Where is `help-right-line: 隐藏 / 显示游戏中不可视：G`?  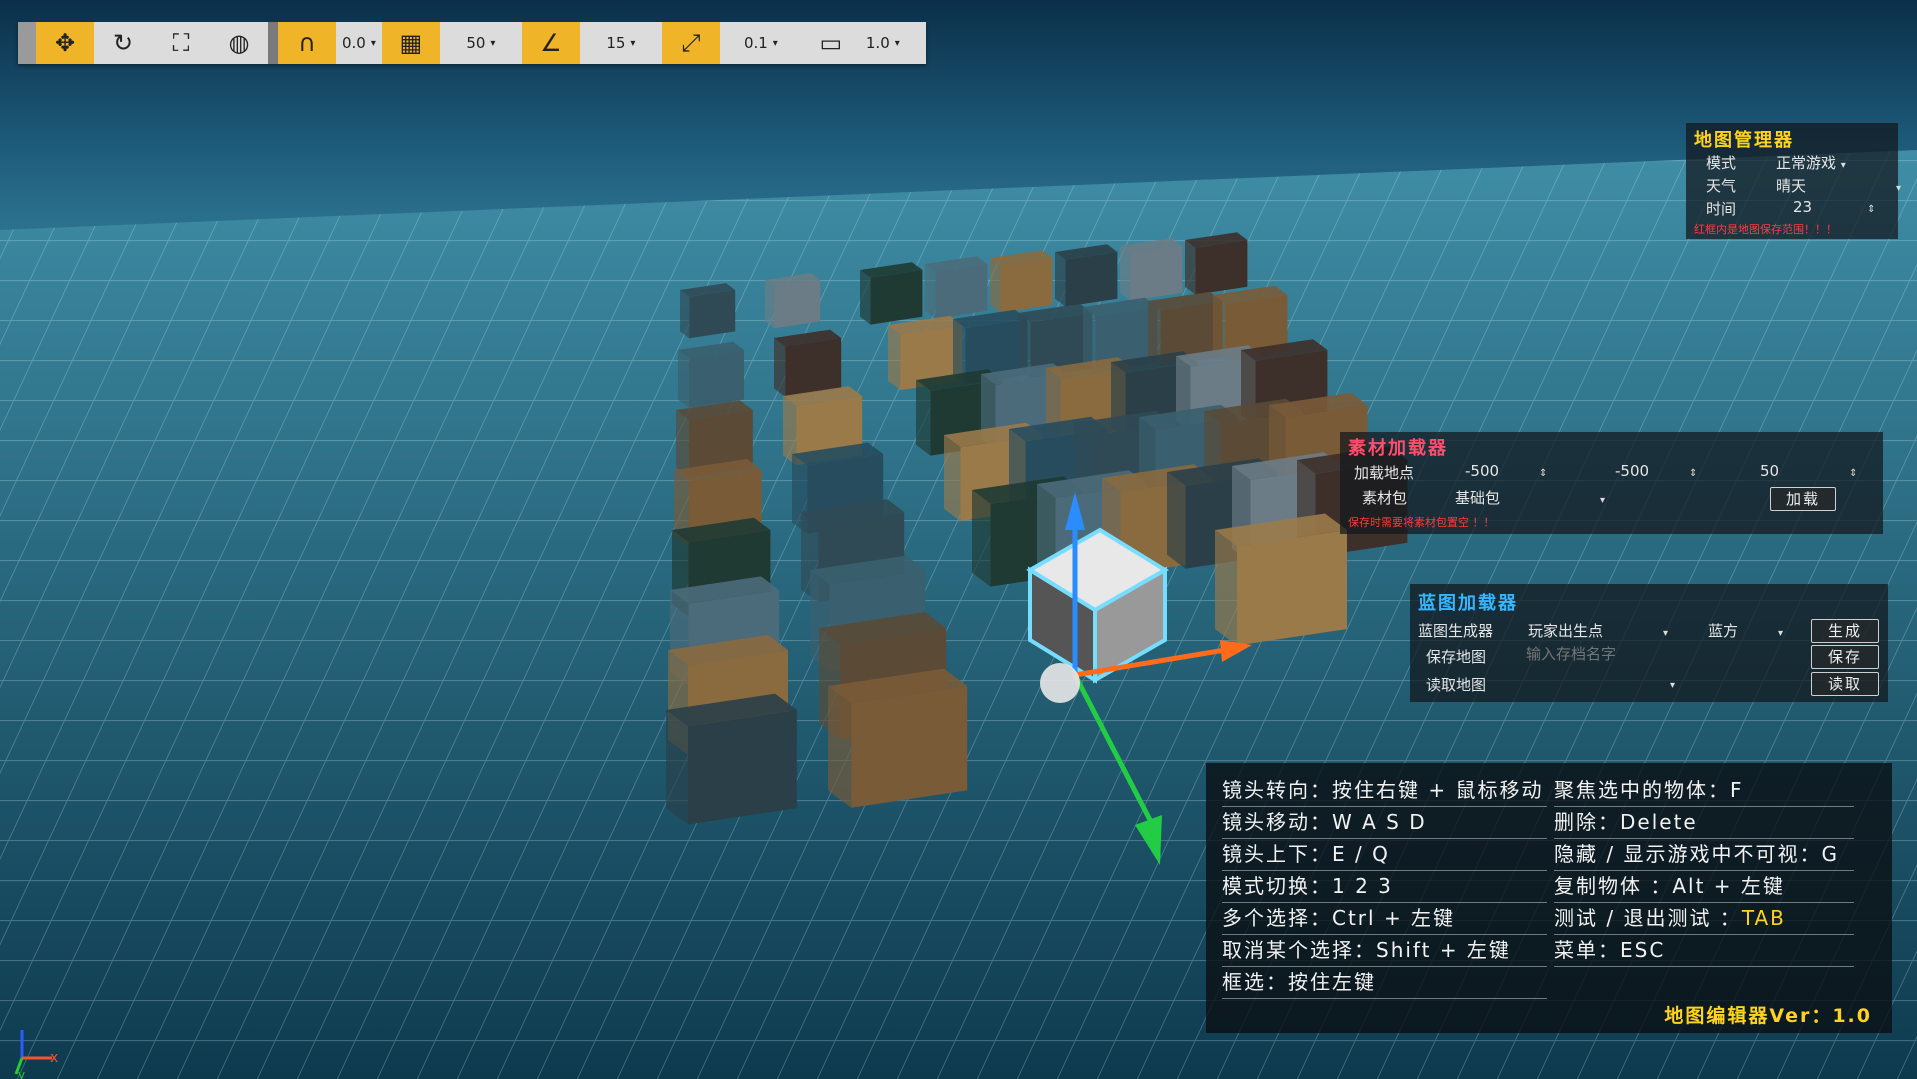
help-right-line: 隐藏 / 显示游戏中不可视：G is located at coordinates (1704, 855).